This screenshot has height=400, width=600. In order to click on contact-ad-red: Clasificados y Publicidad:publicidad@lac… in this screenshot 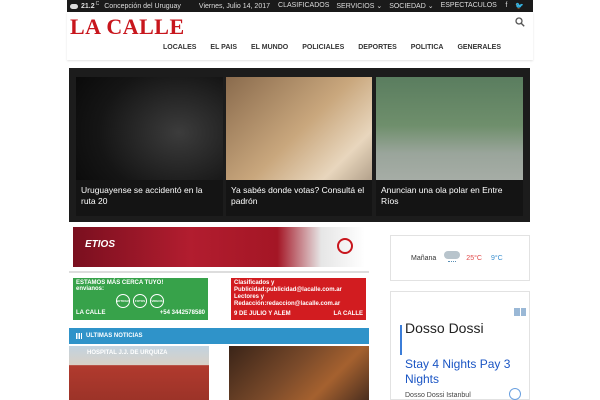, I will do `click(298, 299)`.